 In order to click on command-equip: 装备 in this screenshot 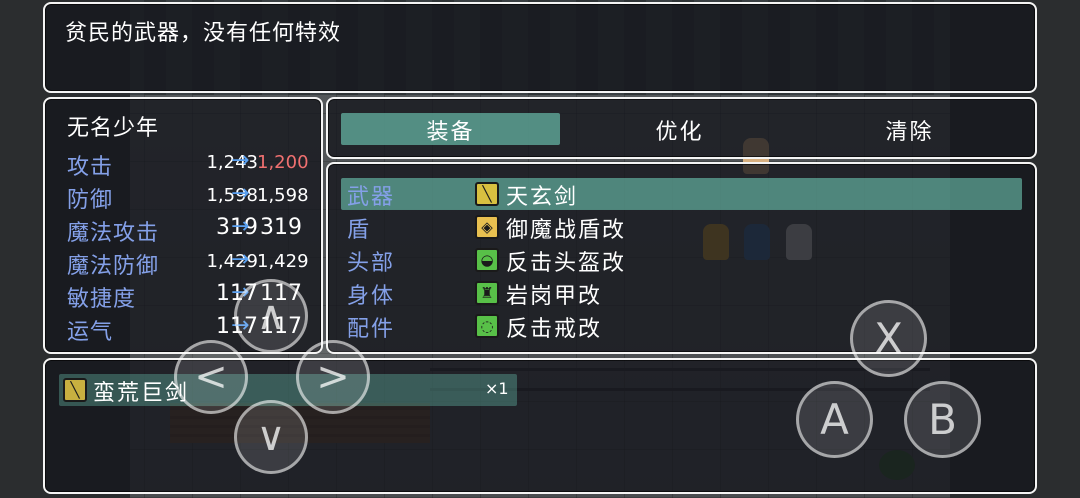, I will do `click(450, 130)`.